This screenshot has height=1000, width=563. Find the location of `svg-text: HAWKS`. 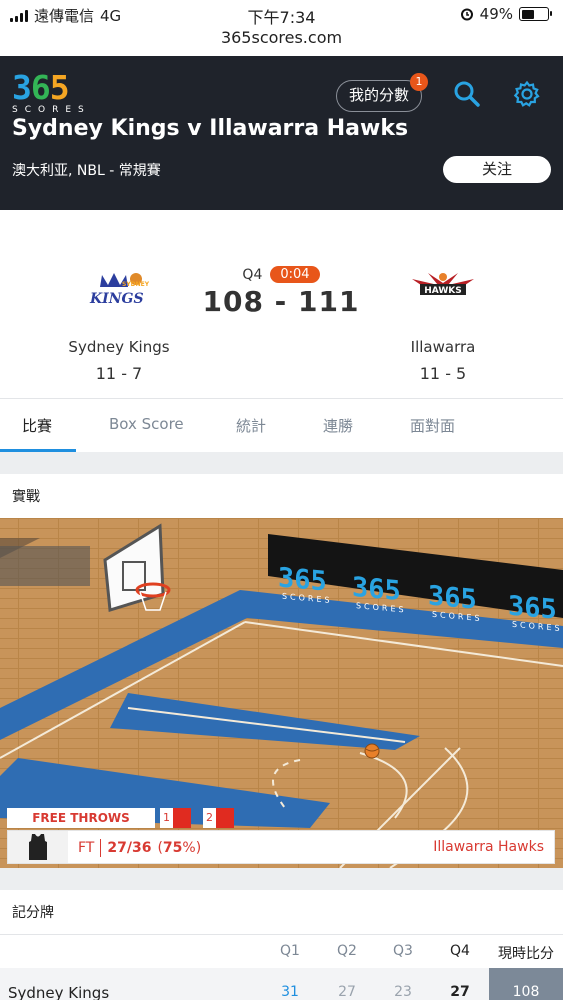

svg-text: HAWKS is located at coordinates (442, 291).